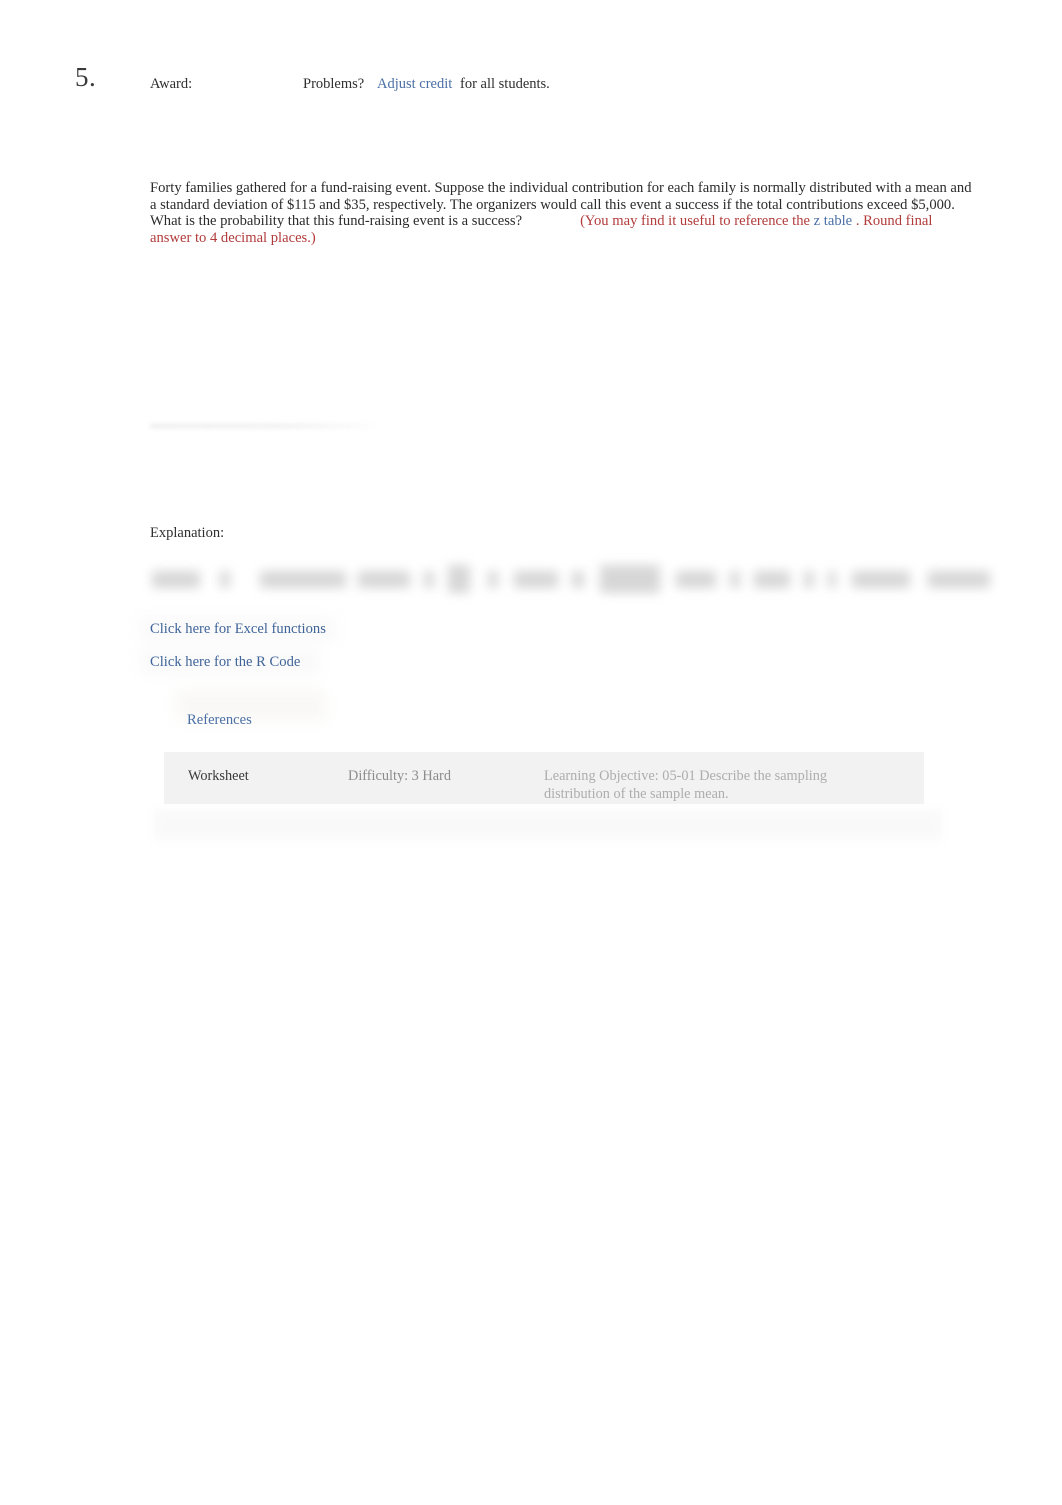 The height and width of the screenshot is (1505, 1062). Describe the element at coordinates (218, 776) in the screenshot. I see `reference-type: Worksheet` at that location.